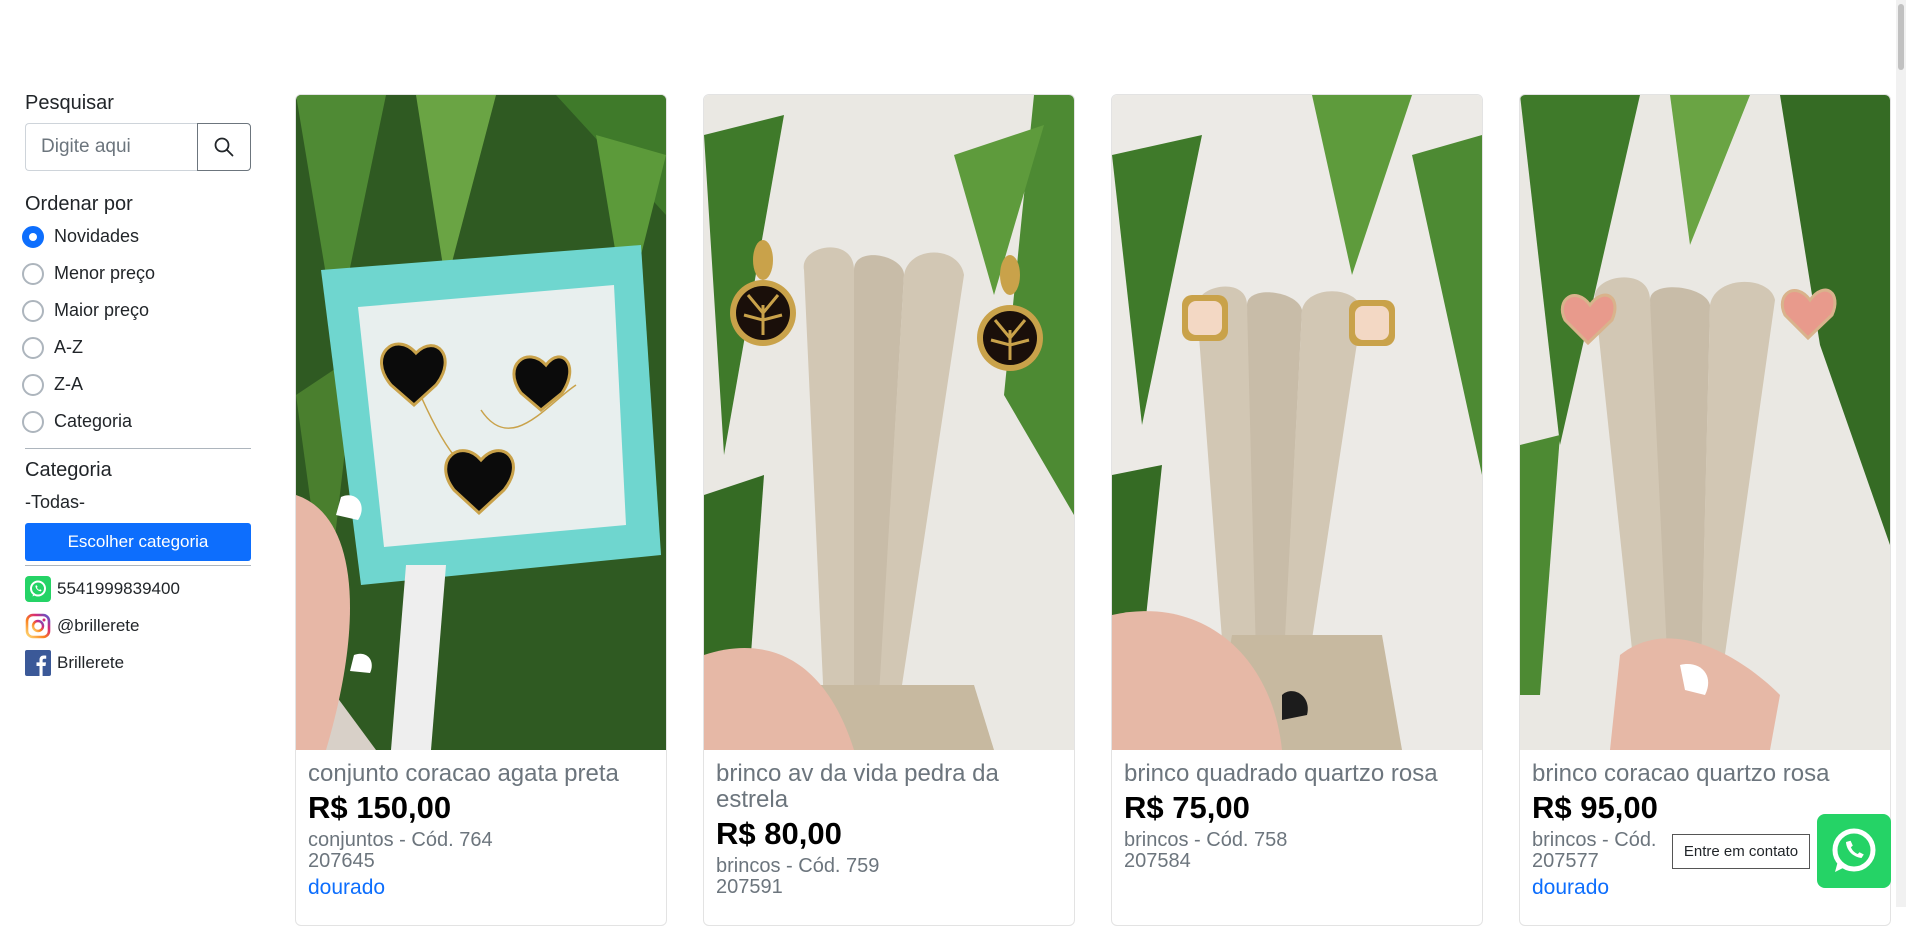 Image resolution: width=1906 pixels, height=926 pixels. What do you see at coordinates (1297, 774) in the screenshot?
I see `product-title: brinco quadrado quartzo rosa` at bounding box center [1297, 774].